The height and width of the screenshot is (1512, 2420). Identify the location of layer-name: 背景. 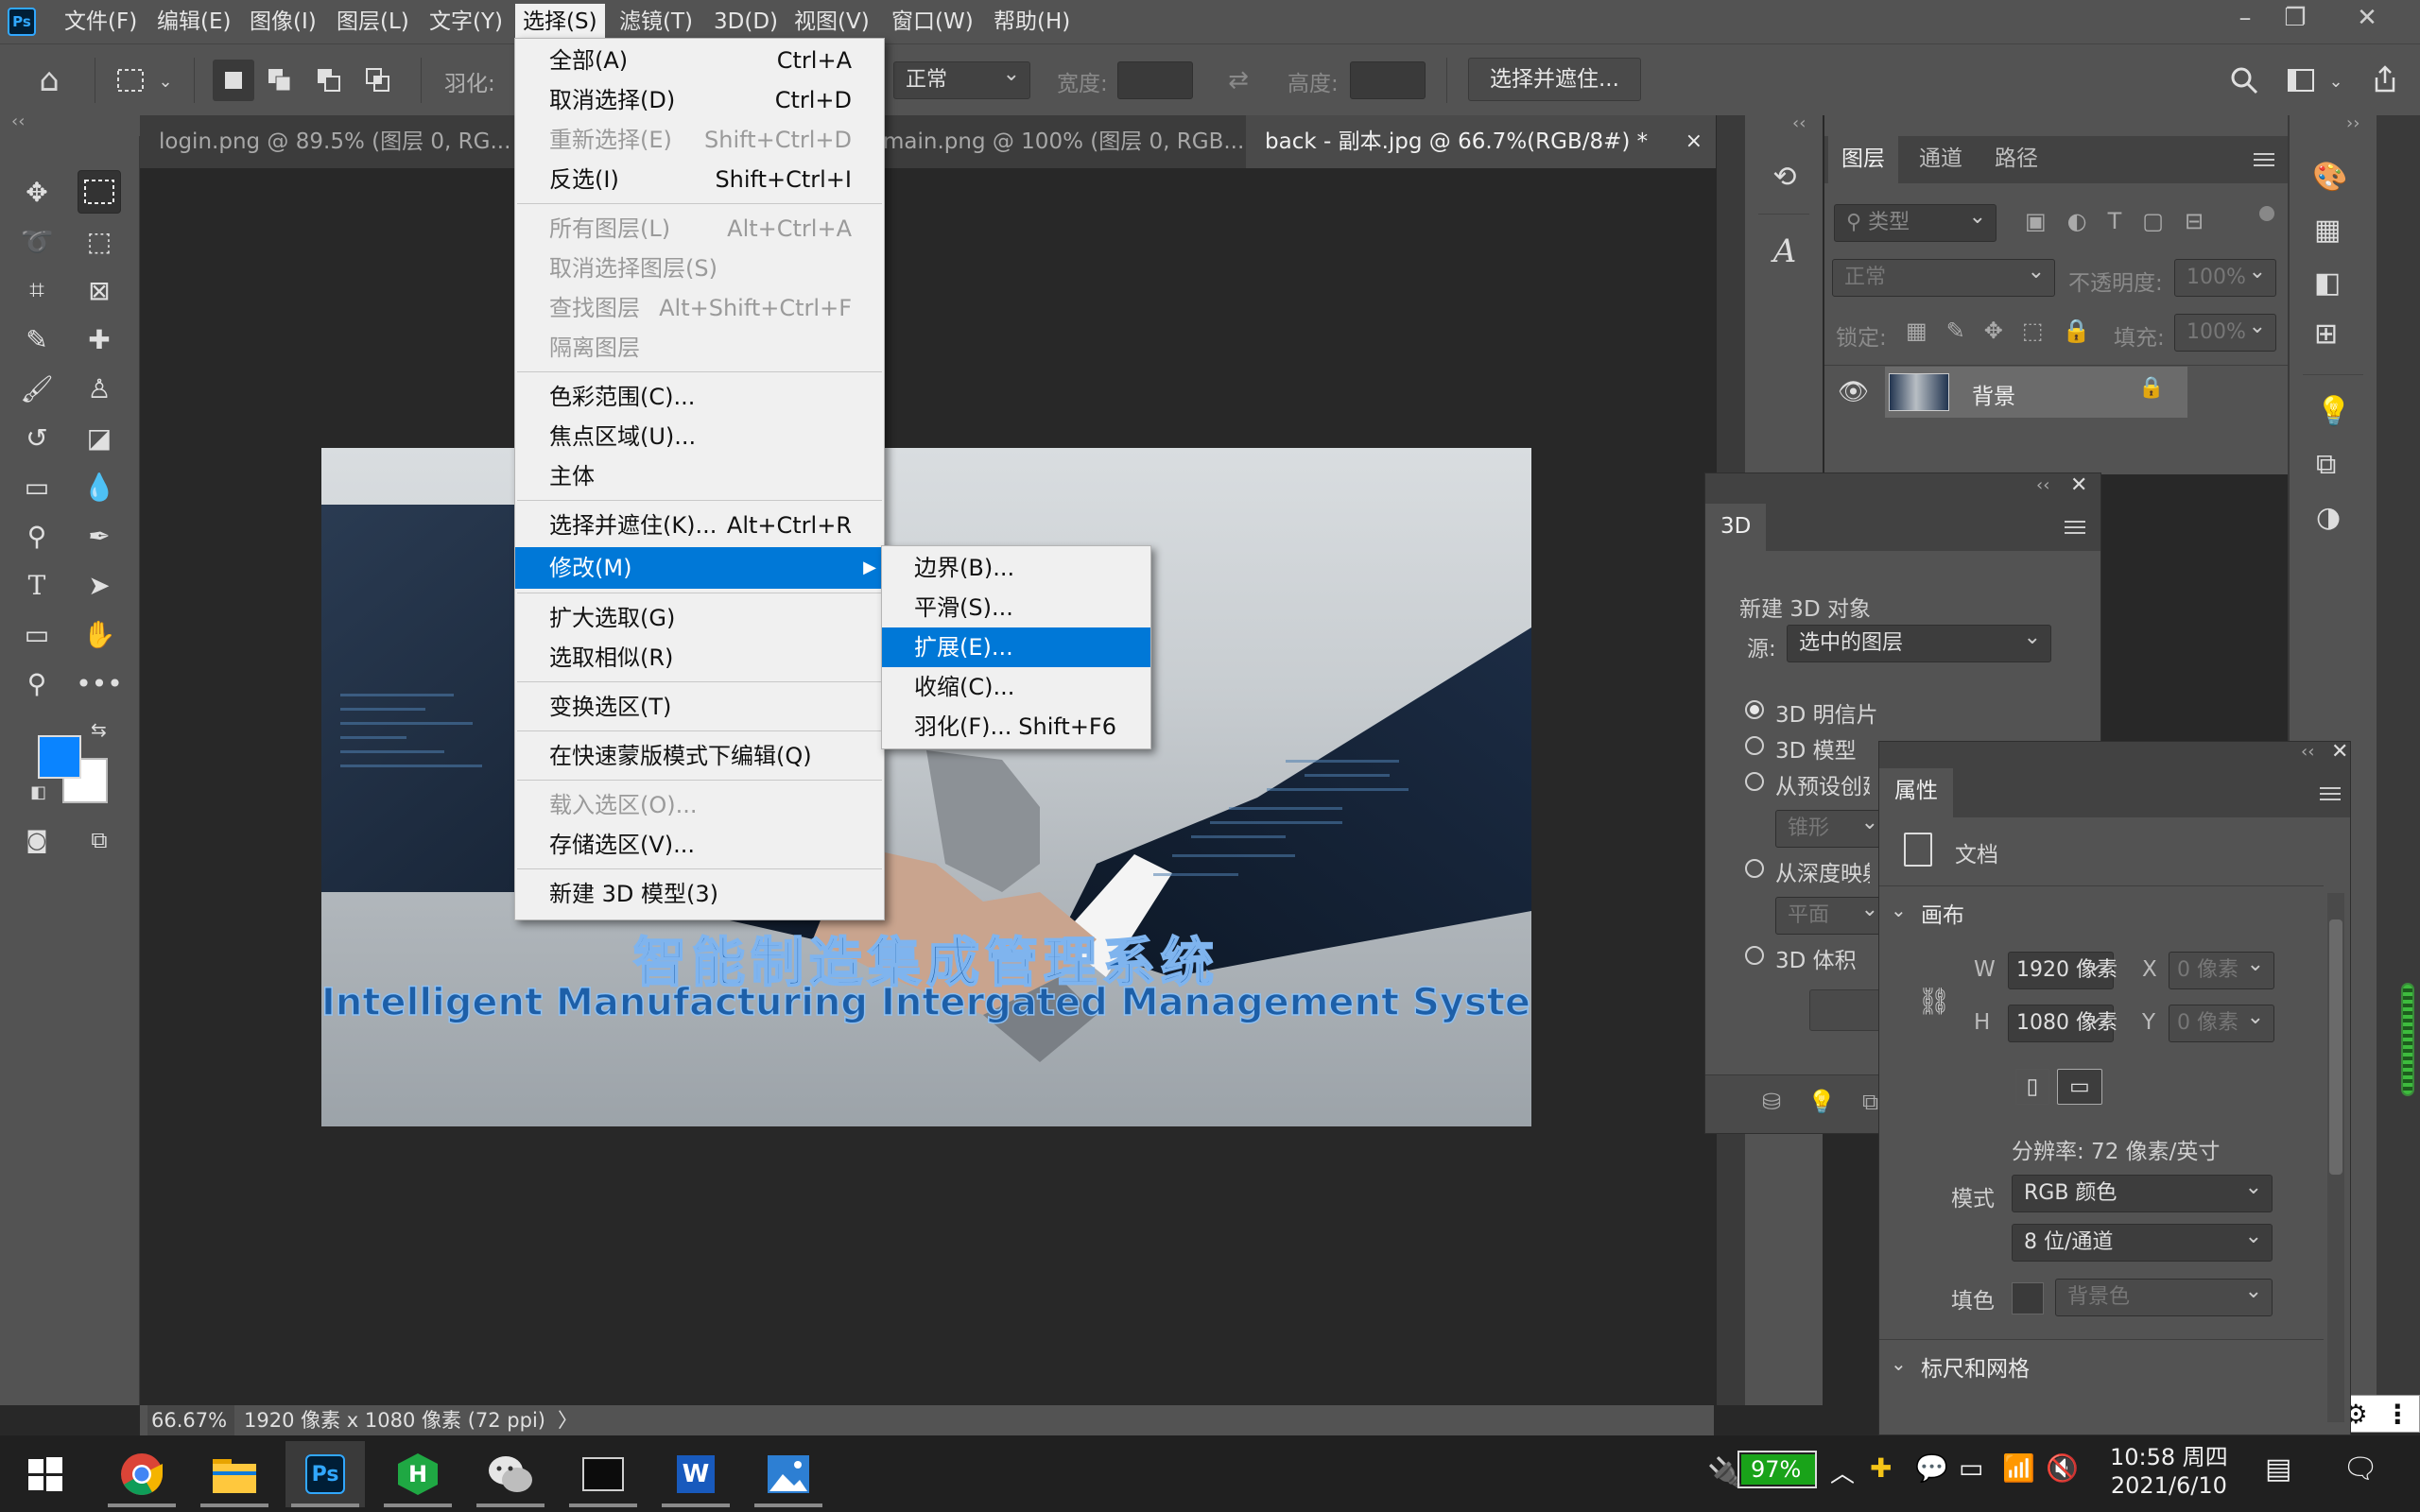
(1993, 394).